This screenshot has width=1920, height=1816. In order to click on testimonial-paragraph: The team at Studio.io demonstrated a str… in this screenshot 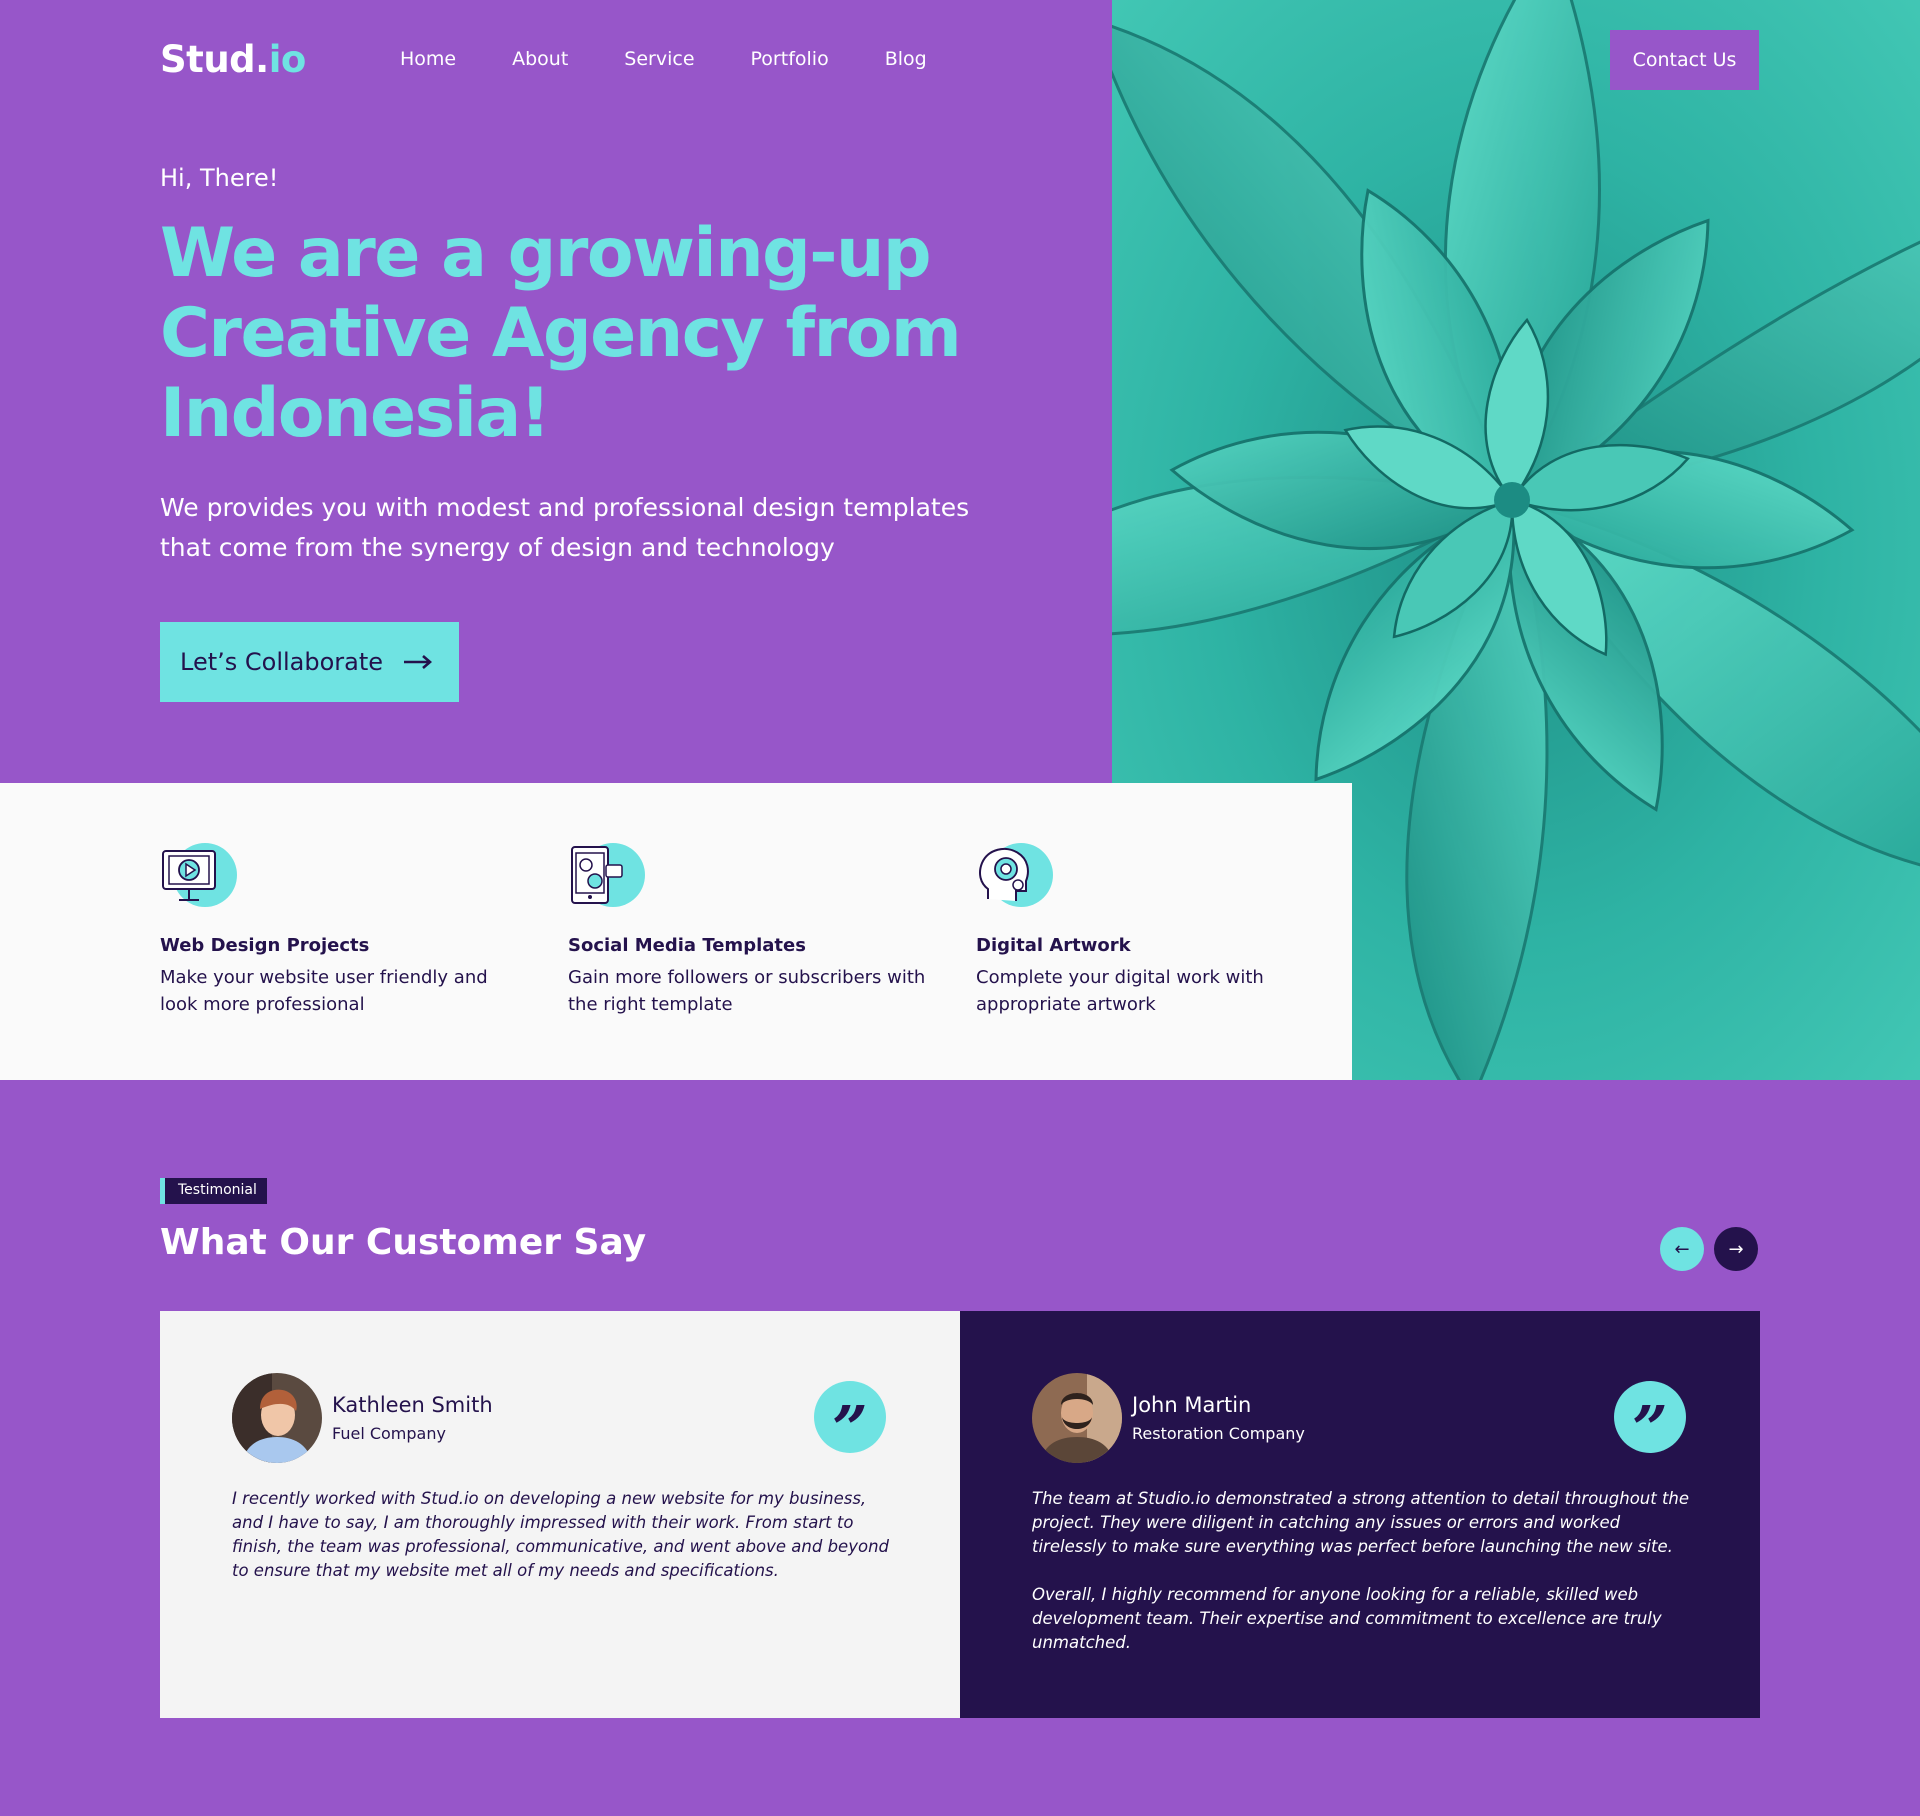, I will do `click(1361, 1522)`.